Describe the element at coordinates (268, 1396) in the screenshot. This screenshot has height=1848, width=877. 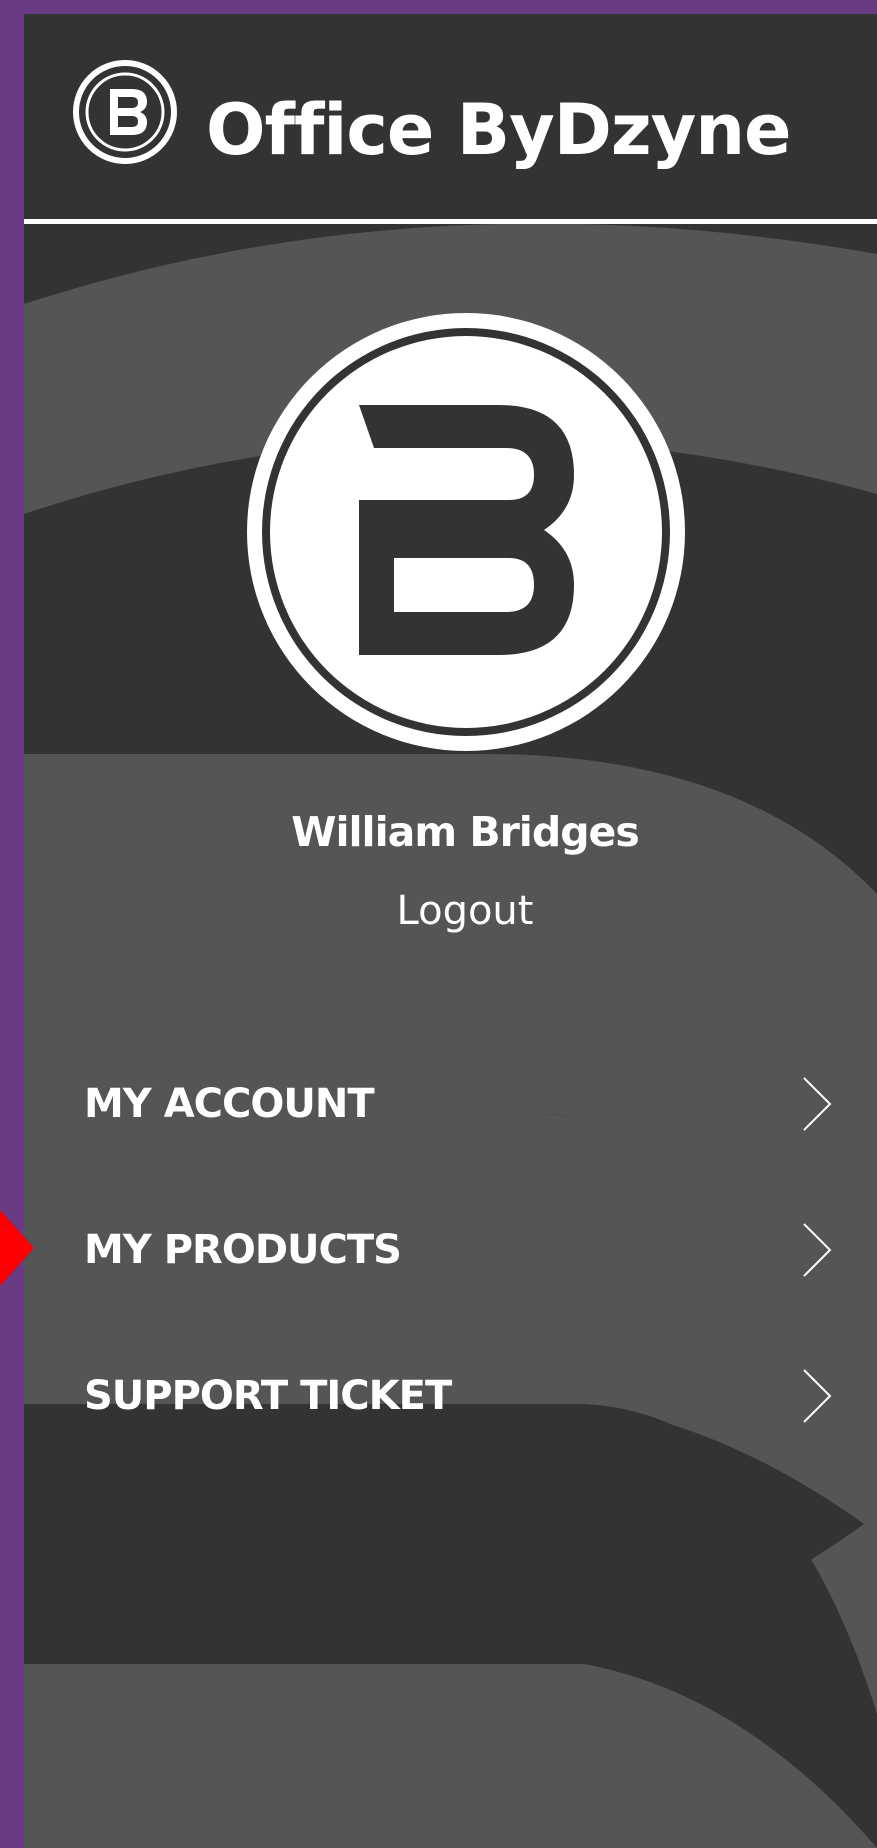
I see `menu-item-label: SUPPORT TICKET` at that location.